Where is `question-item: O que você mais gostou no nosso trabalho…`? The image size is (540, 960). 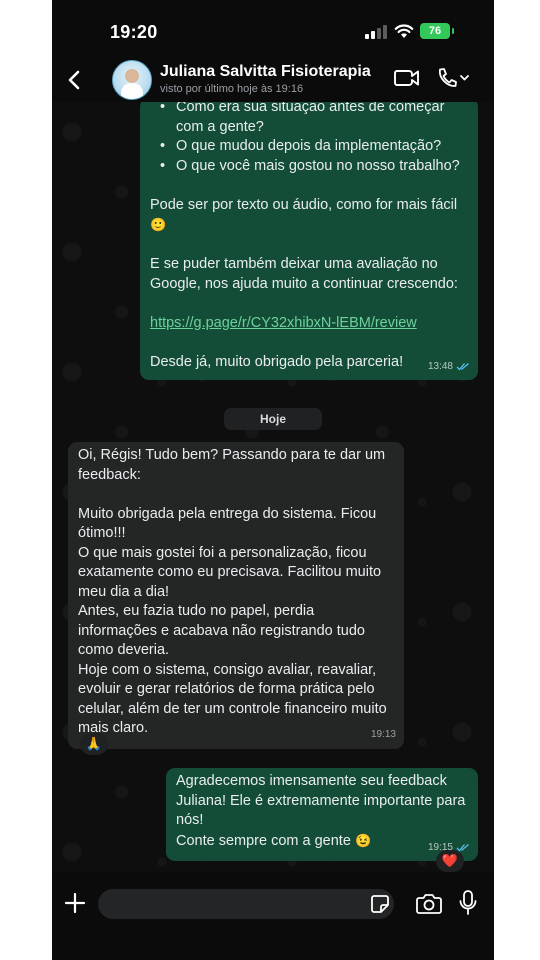
question-item: O que você mais gostou no nosso trabalho… is located at coordinates (313, 167).